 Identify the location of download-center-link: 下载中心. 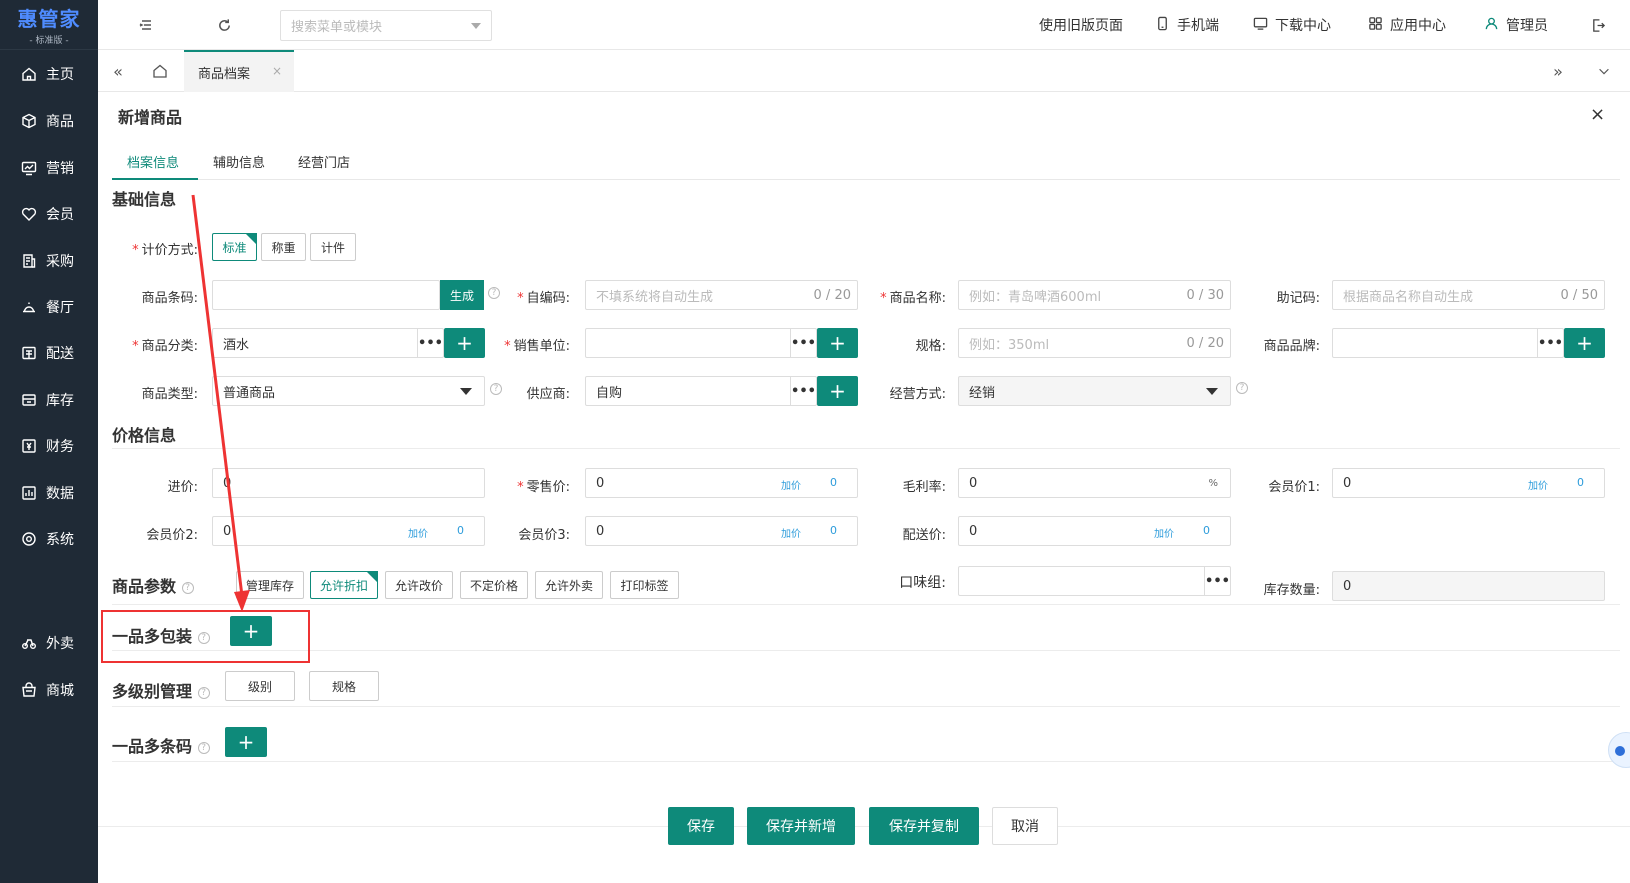
(1292, 25).